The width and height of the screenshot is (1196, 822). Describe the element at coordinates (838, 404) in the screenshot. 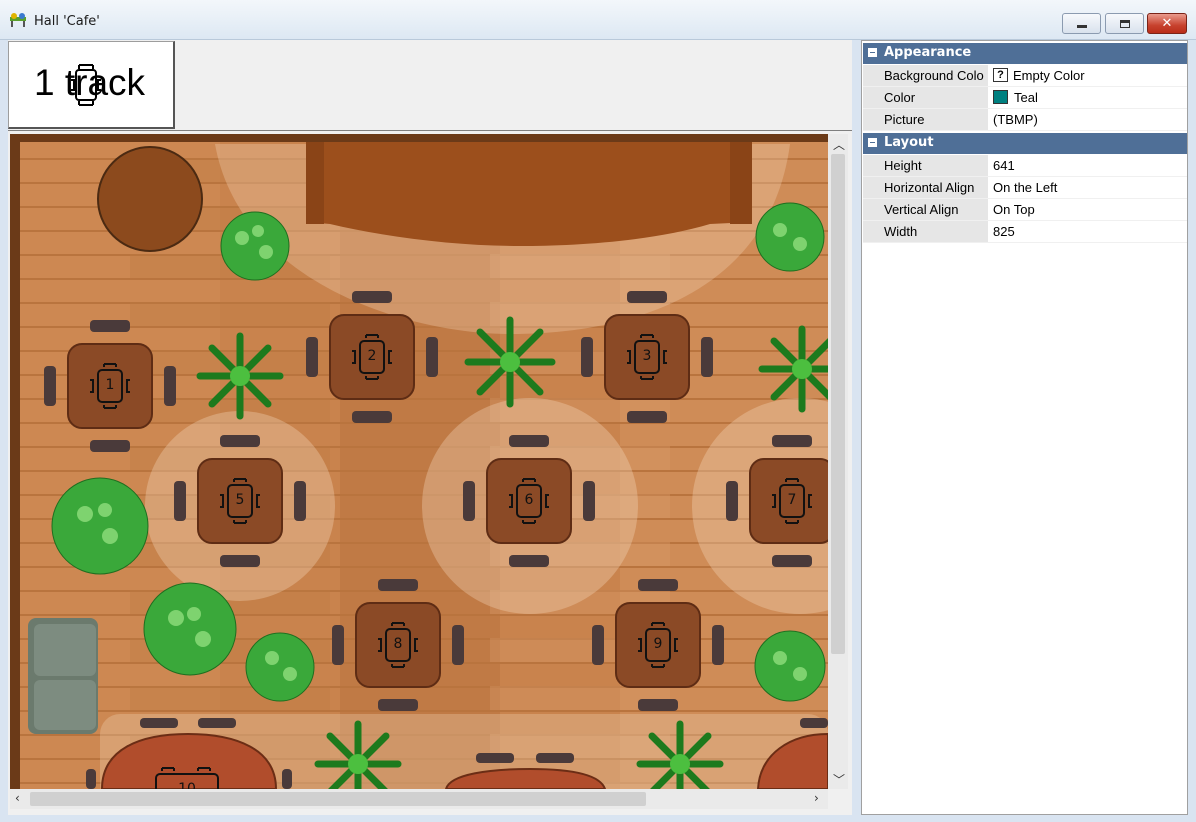

I see `vertical-scroll-thumb` at that location.